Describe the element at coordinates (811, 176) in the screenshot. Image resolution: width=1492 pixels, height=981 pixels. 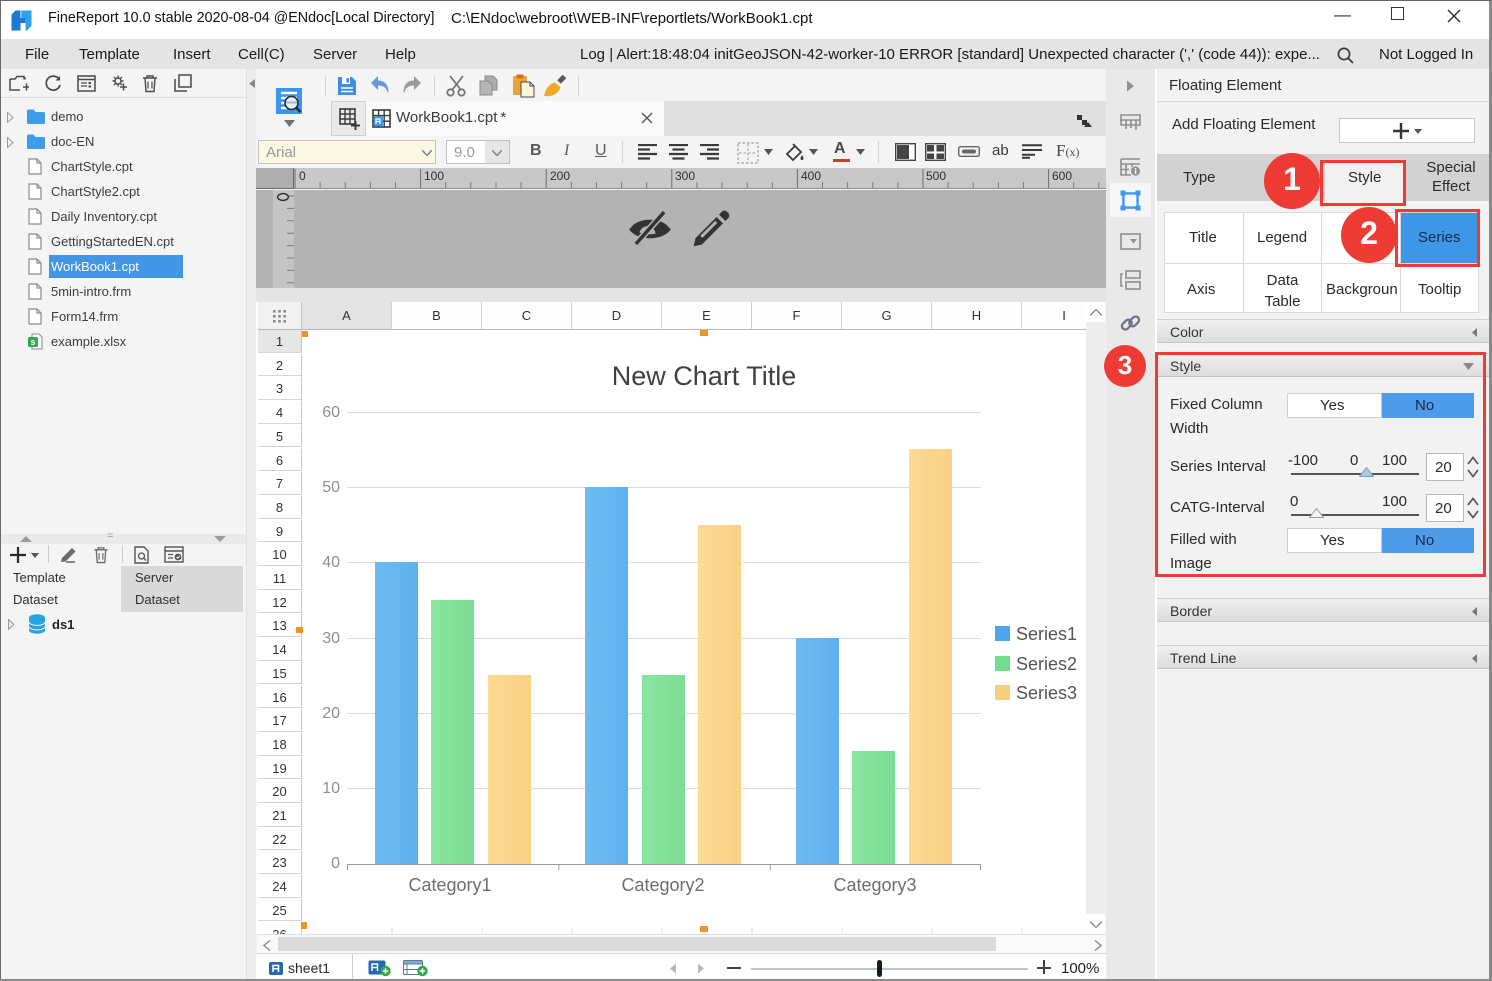
I see `svg-text: 400` at that location.